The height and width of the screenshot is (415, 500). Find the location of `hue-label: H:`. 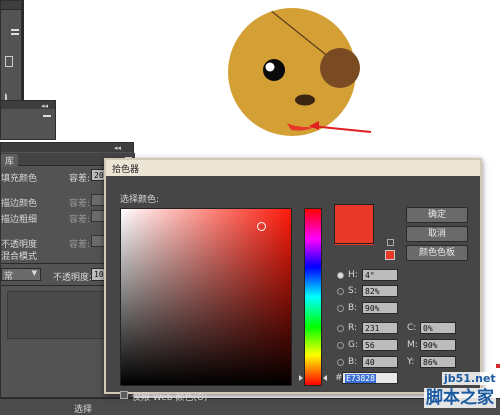

hue-label: H: is located at coordinates (353, 275).